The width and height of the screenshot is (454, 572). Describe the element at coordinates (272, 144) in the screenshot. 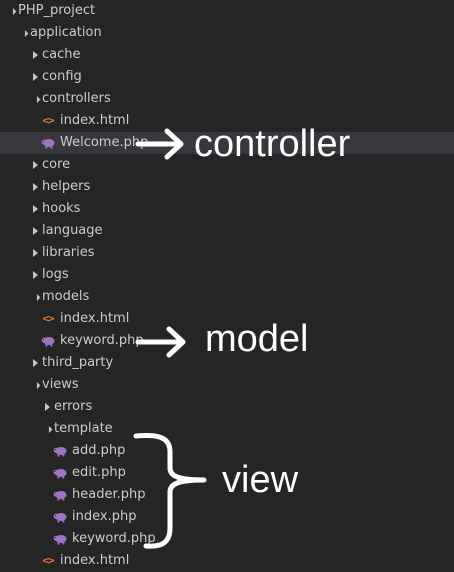

I see `annotation-controller: controller` at that location.